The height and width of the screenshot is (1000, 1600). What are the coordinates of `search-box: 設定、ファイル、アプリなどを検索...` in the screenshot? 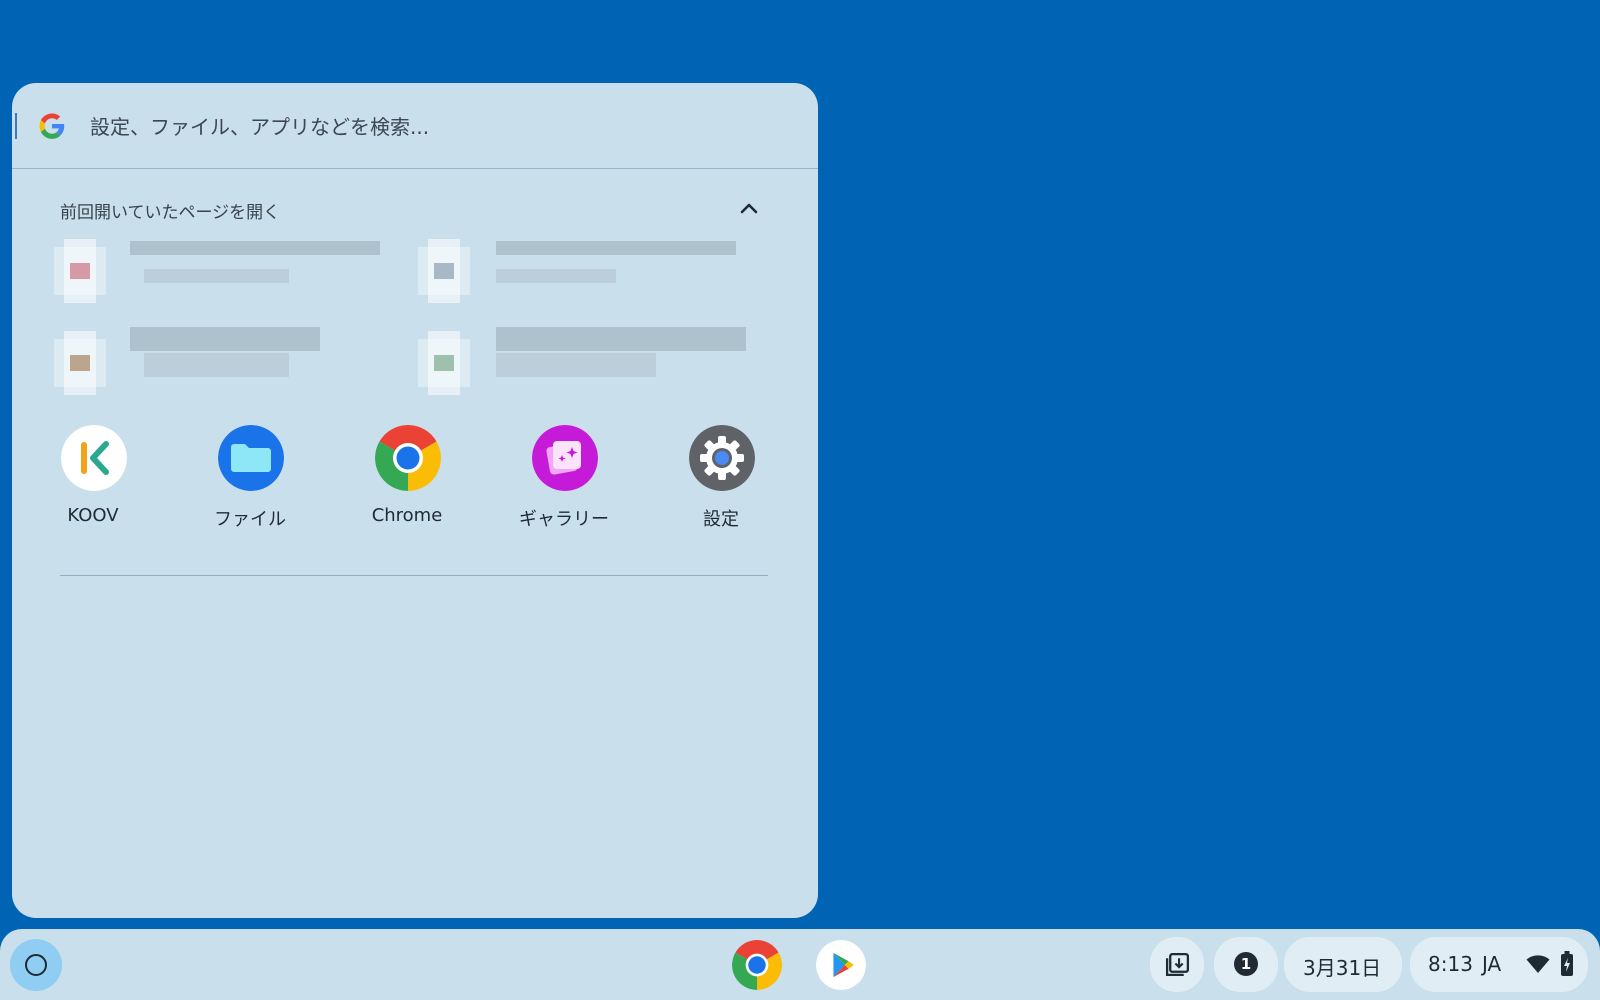 It's located at (415, 126).